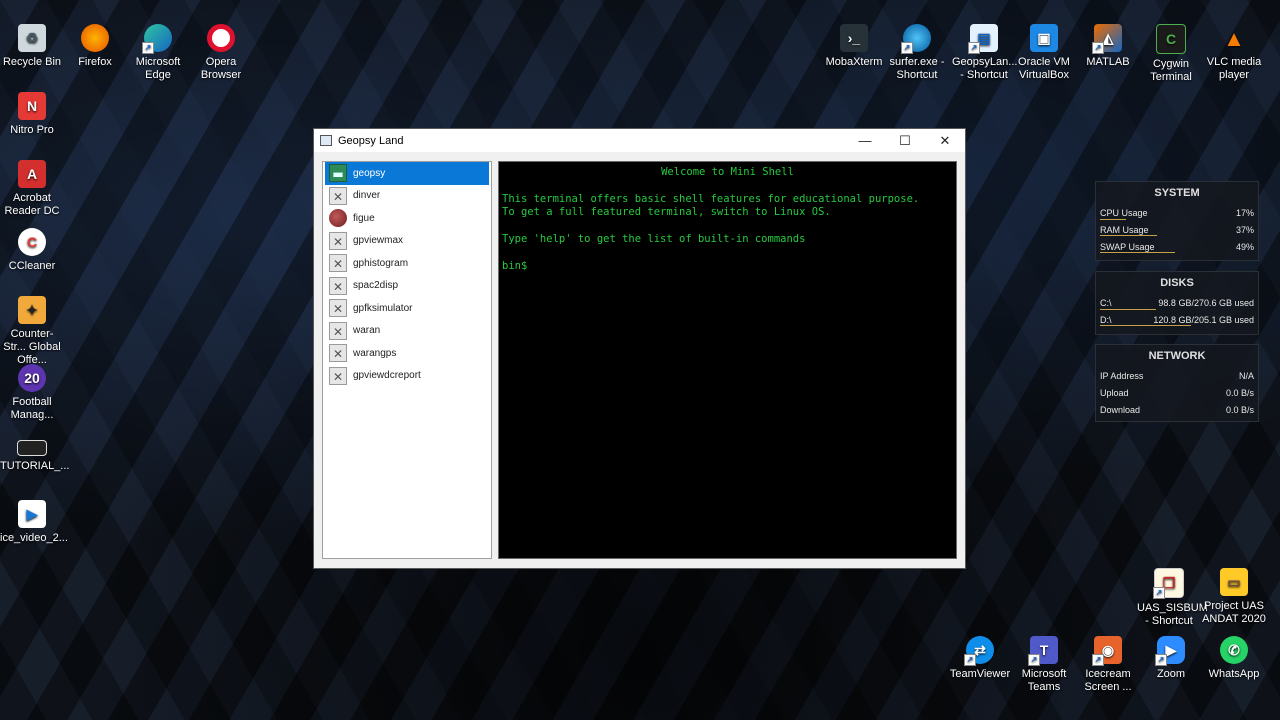 The height and width of the screenshot is (720, 1280). What do you see at coordinates (407, 286) in the screenshot?
I see `app-item-spac2disp: ✕ spac2disp` at bounding box center [407, 286].